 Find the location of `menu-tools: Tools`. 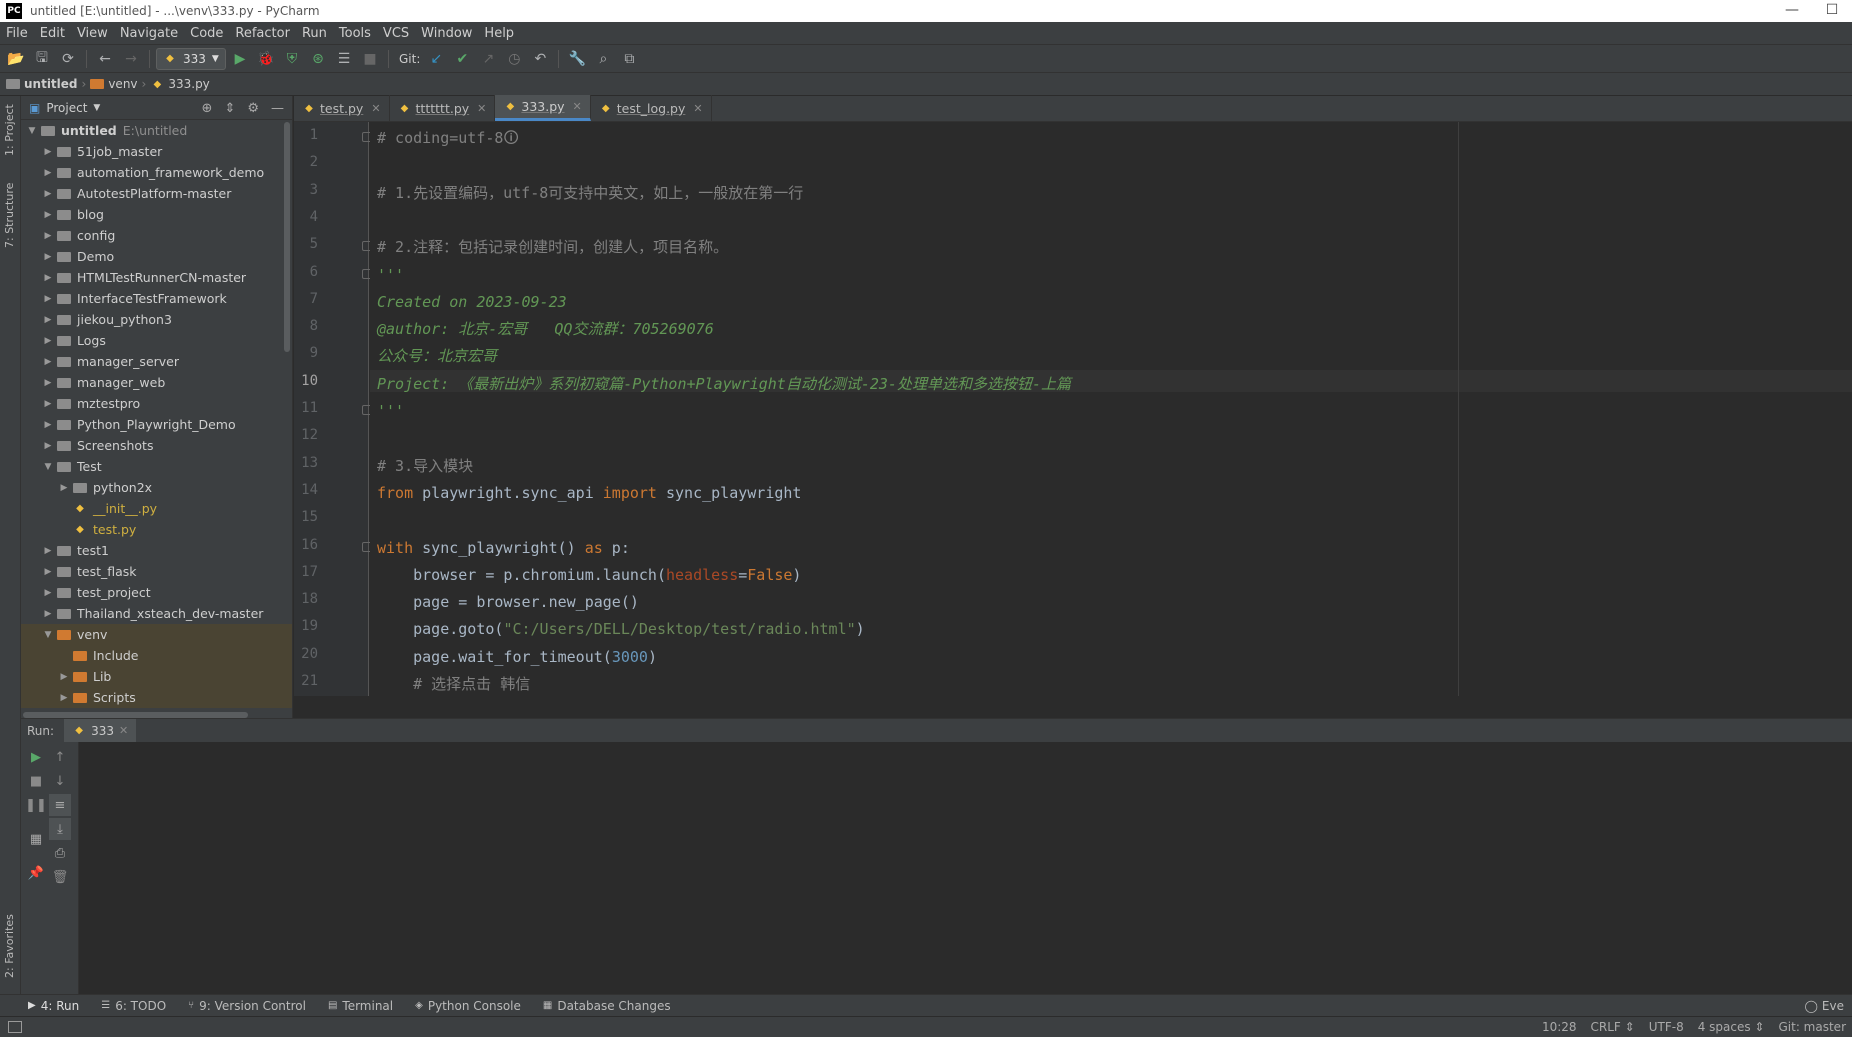

menu-tools: Tools is located at coordinates (355, 33).